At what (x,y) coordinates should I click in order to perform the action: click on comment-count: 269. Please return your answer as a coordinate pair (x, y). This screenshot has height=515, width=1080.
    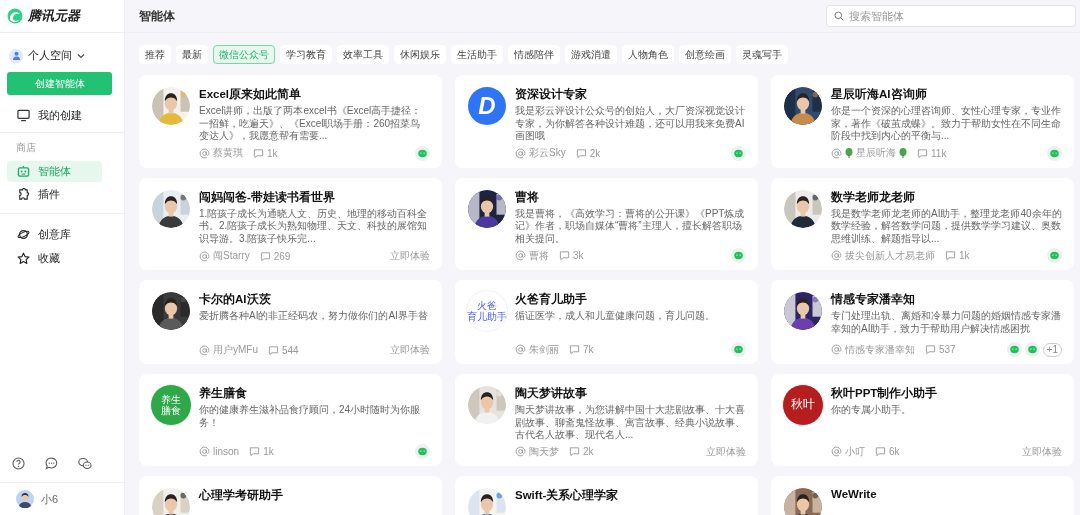
    Looking at the image, I should click on (282, 256).